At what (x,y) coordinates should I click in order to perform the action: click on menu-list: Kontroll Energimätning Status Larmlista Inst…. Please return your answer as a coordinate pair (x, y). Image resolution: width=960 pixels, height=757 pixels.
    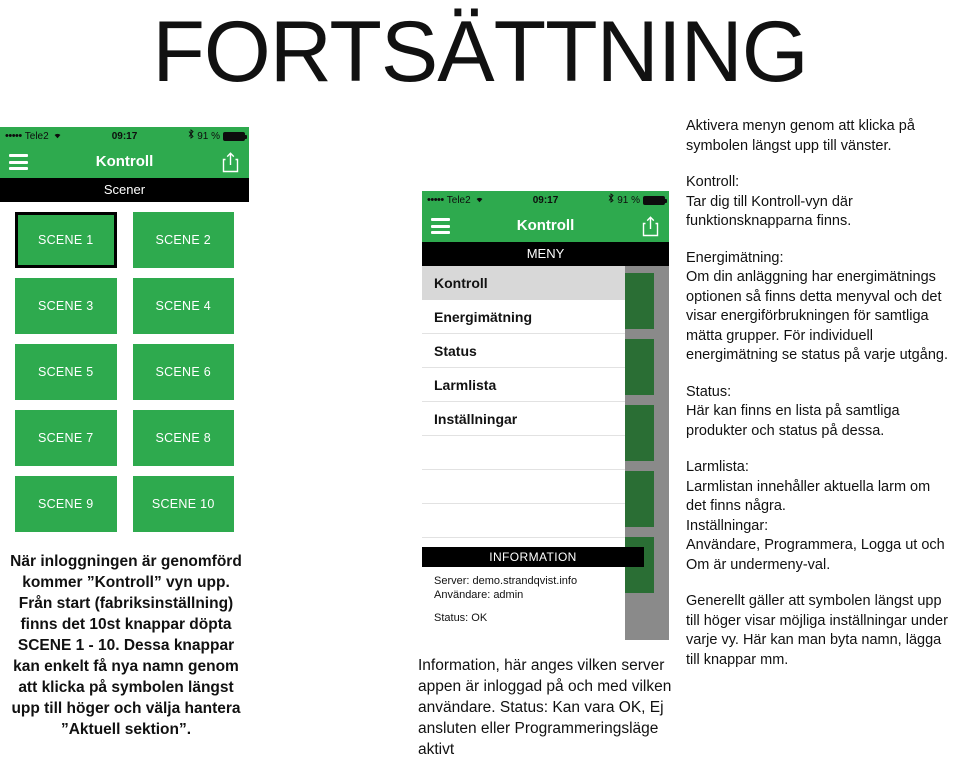
    Looking at the image, I should click on (523, 419).